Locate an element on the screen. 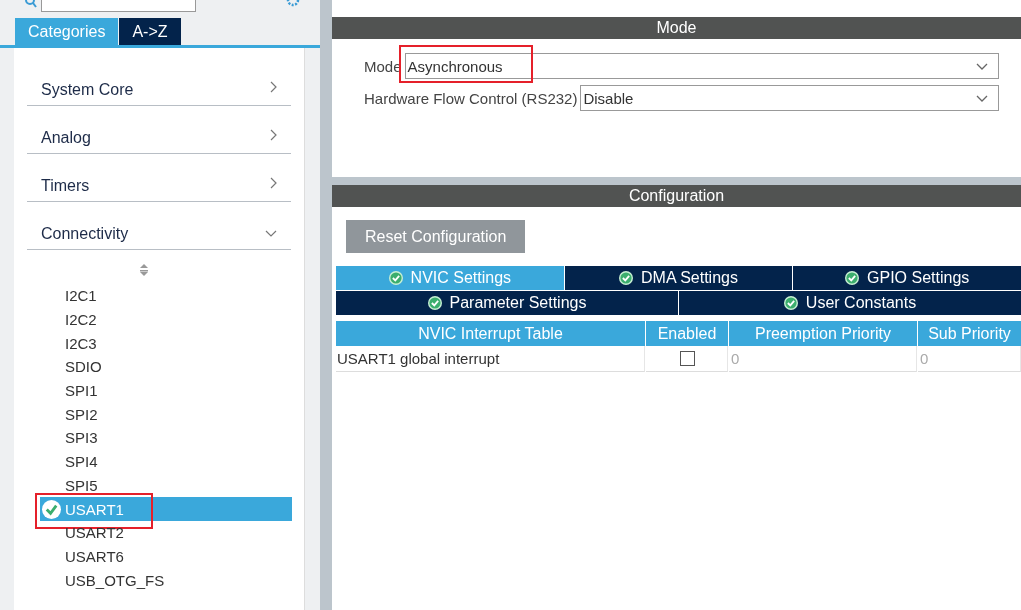 This screenshot has width=1021, height=610. dropdown-field: Disable is located at coordinates (789, 98).